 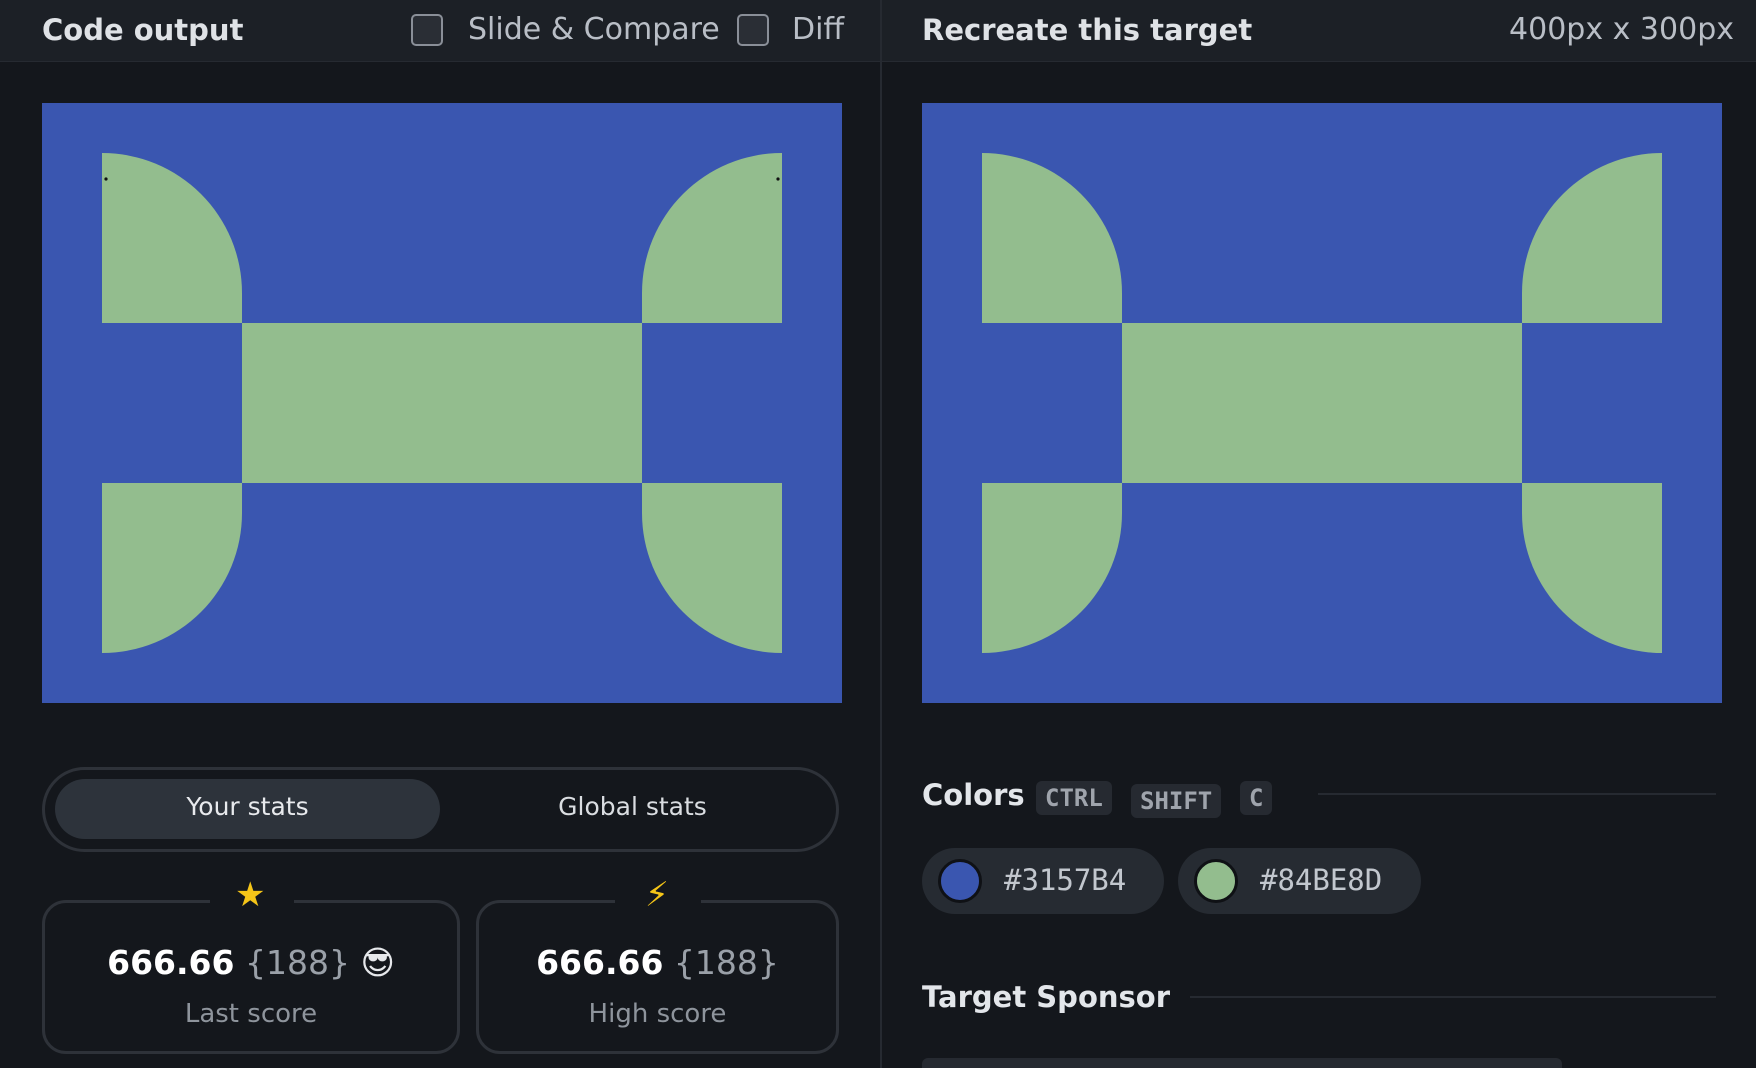 I want to click on kbd-ctrl: CTRL, so click(x=1074, y=798).